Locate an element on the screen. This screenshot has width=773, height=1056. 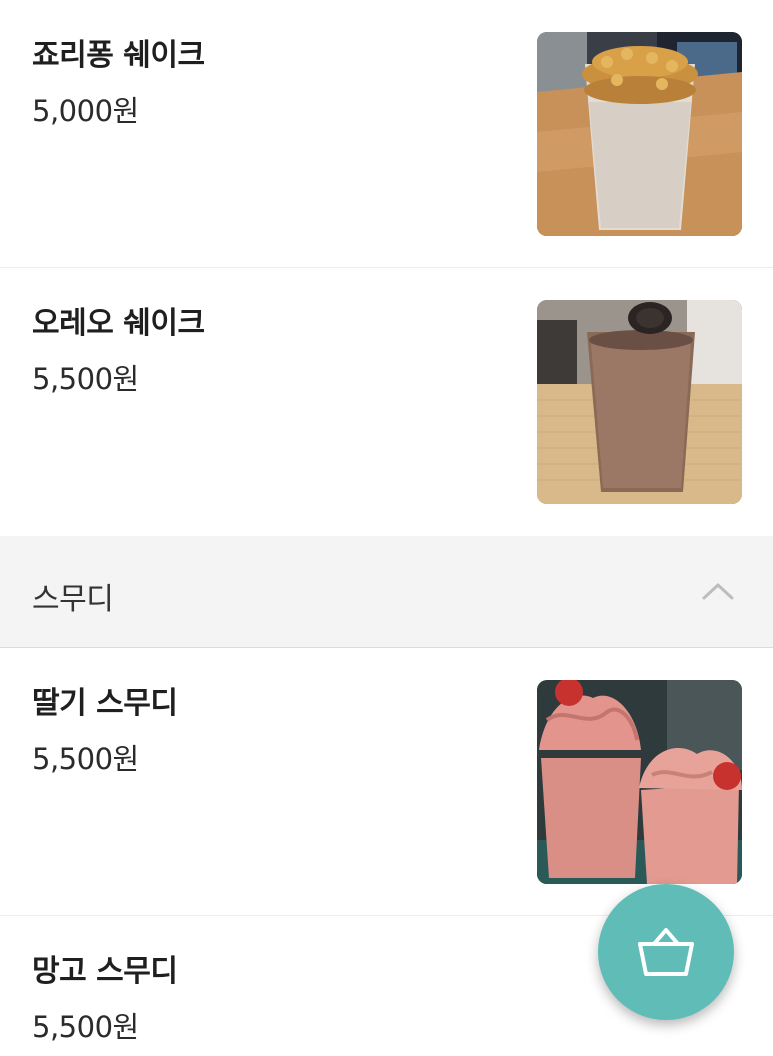
menu-item-name: 망고 스무디 is located at coordinates (105, 971).